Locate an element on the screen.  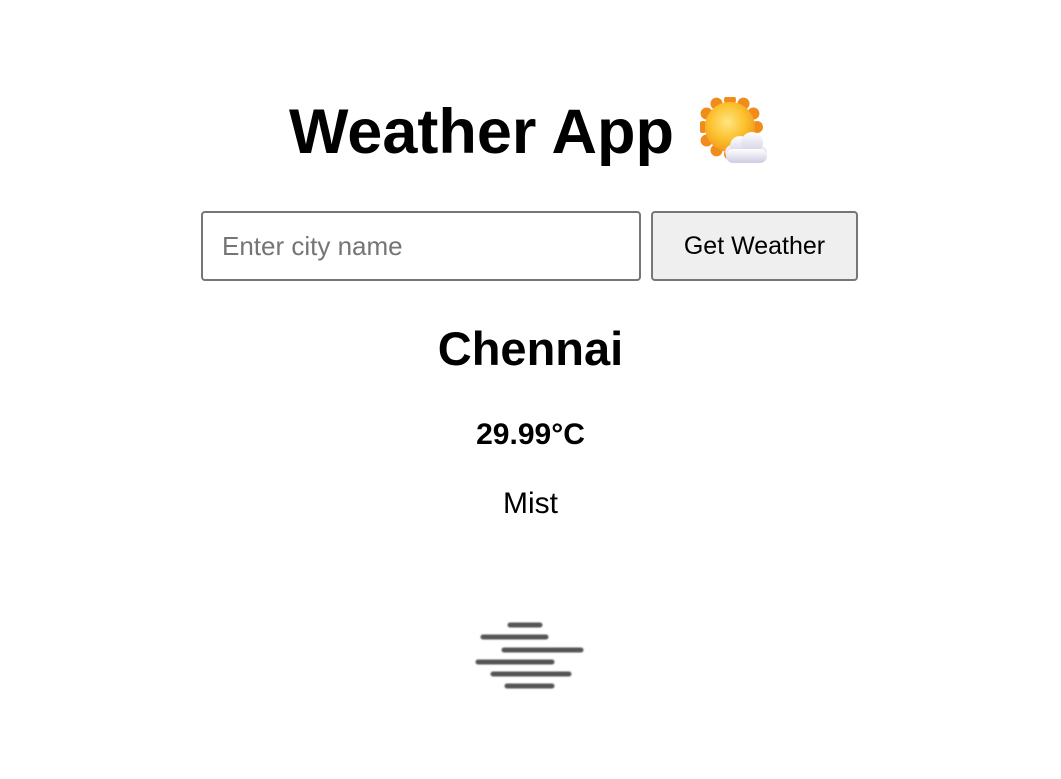
weather-description: Mist is located at coordinates (530, 503).